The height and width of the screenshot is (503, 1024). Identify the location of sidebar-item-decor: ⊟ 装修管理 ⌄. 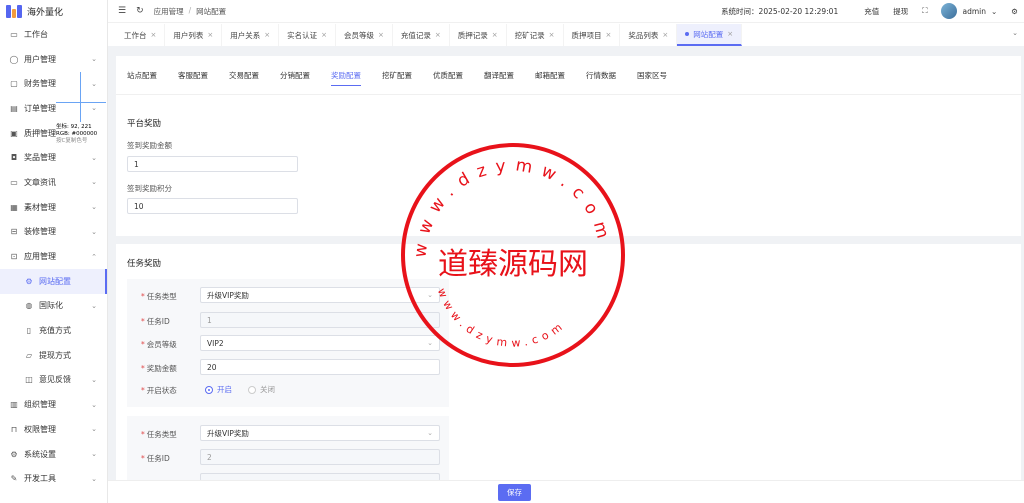
(53, 232).